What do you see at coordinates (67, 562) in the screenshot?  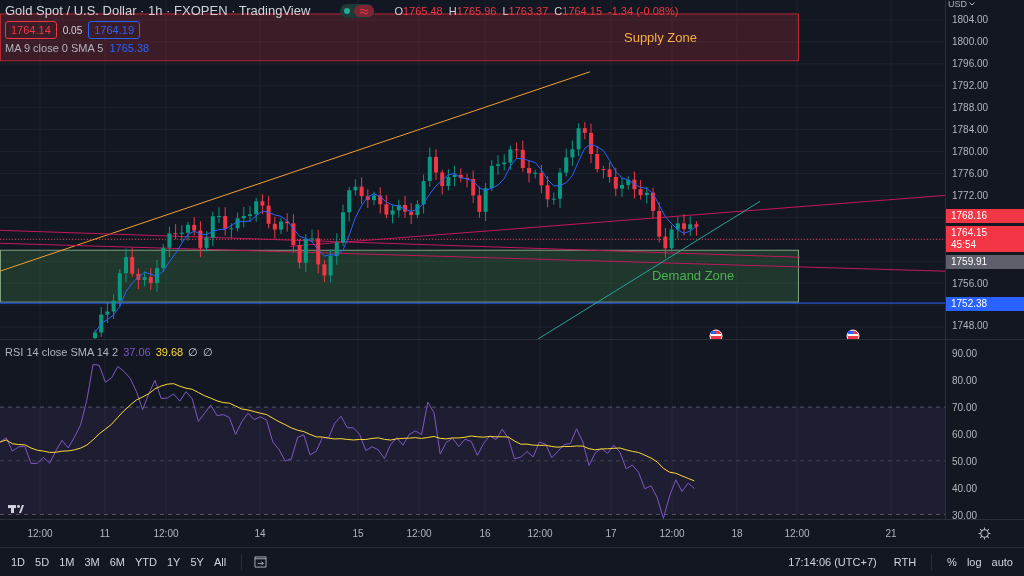 I see `range-button: 1M` at bounding box center [67, 562].